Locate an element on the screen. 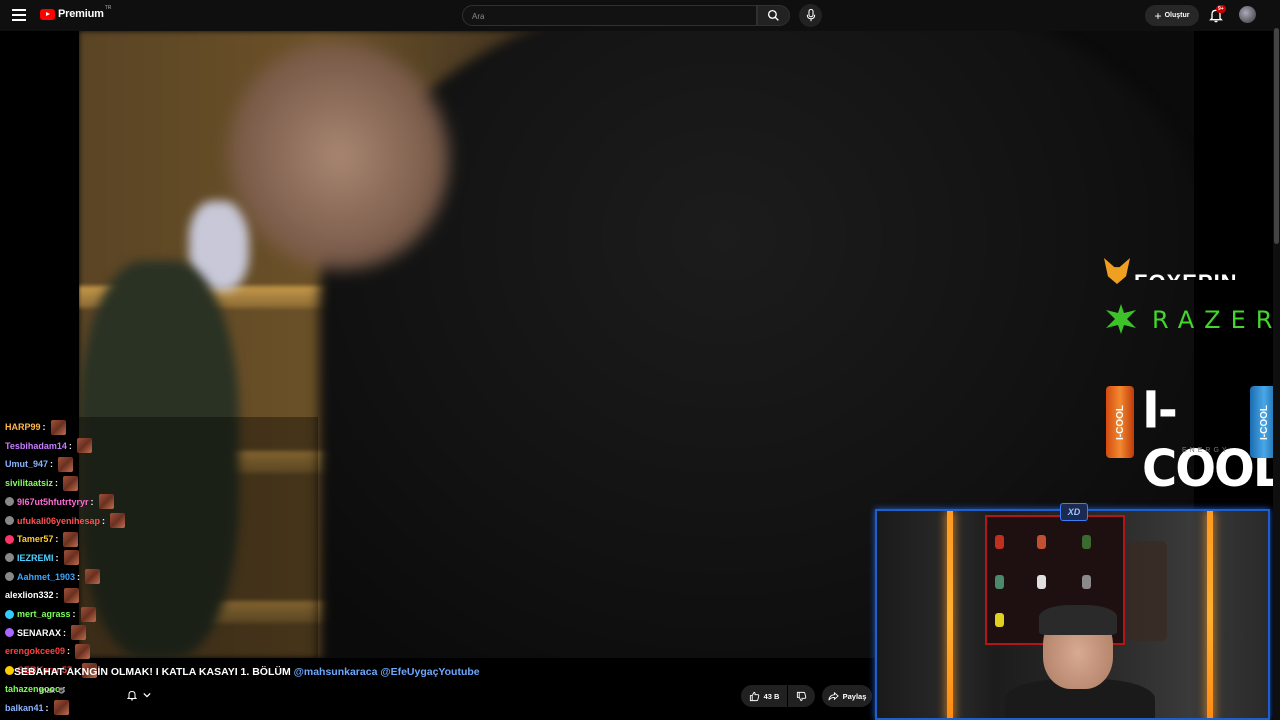 This screenshot has height=720, width=1280. top-bar: Premium TR + Oluştur 9+ is located at coordinates (640, 15).